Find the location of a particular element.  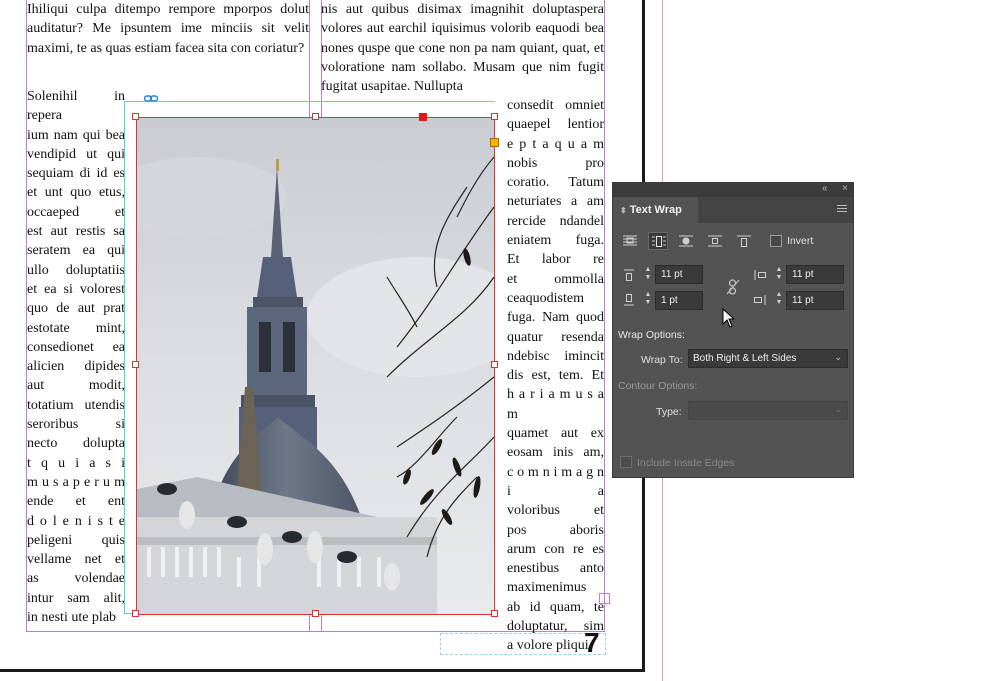

text-line: quo de aut prat is located at coordinates (76, 309).